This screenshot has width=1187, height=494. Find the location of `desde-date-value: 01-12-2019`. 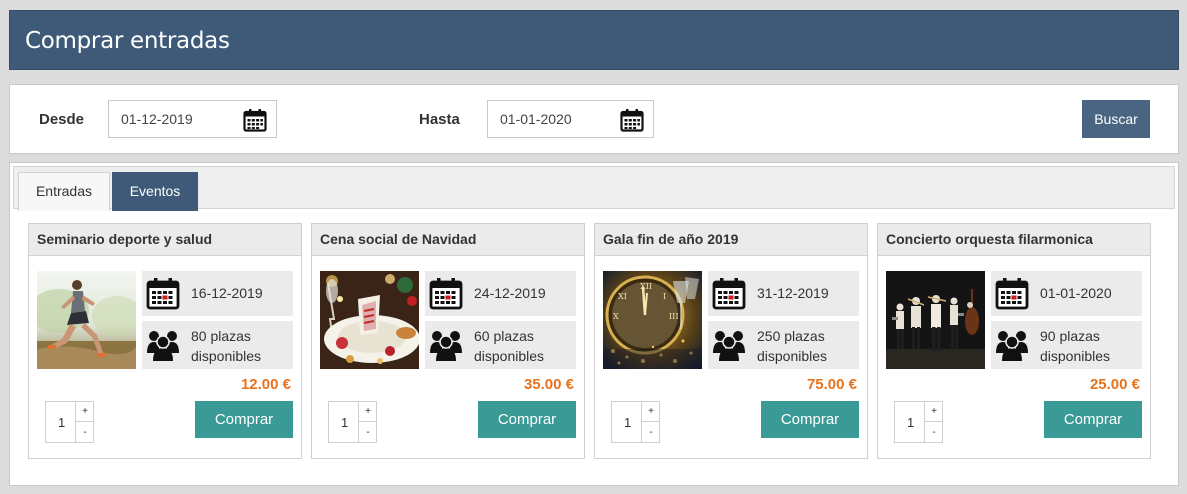

desde-date-value: 01-12-2019 is located at coordinates (157, 119).